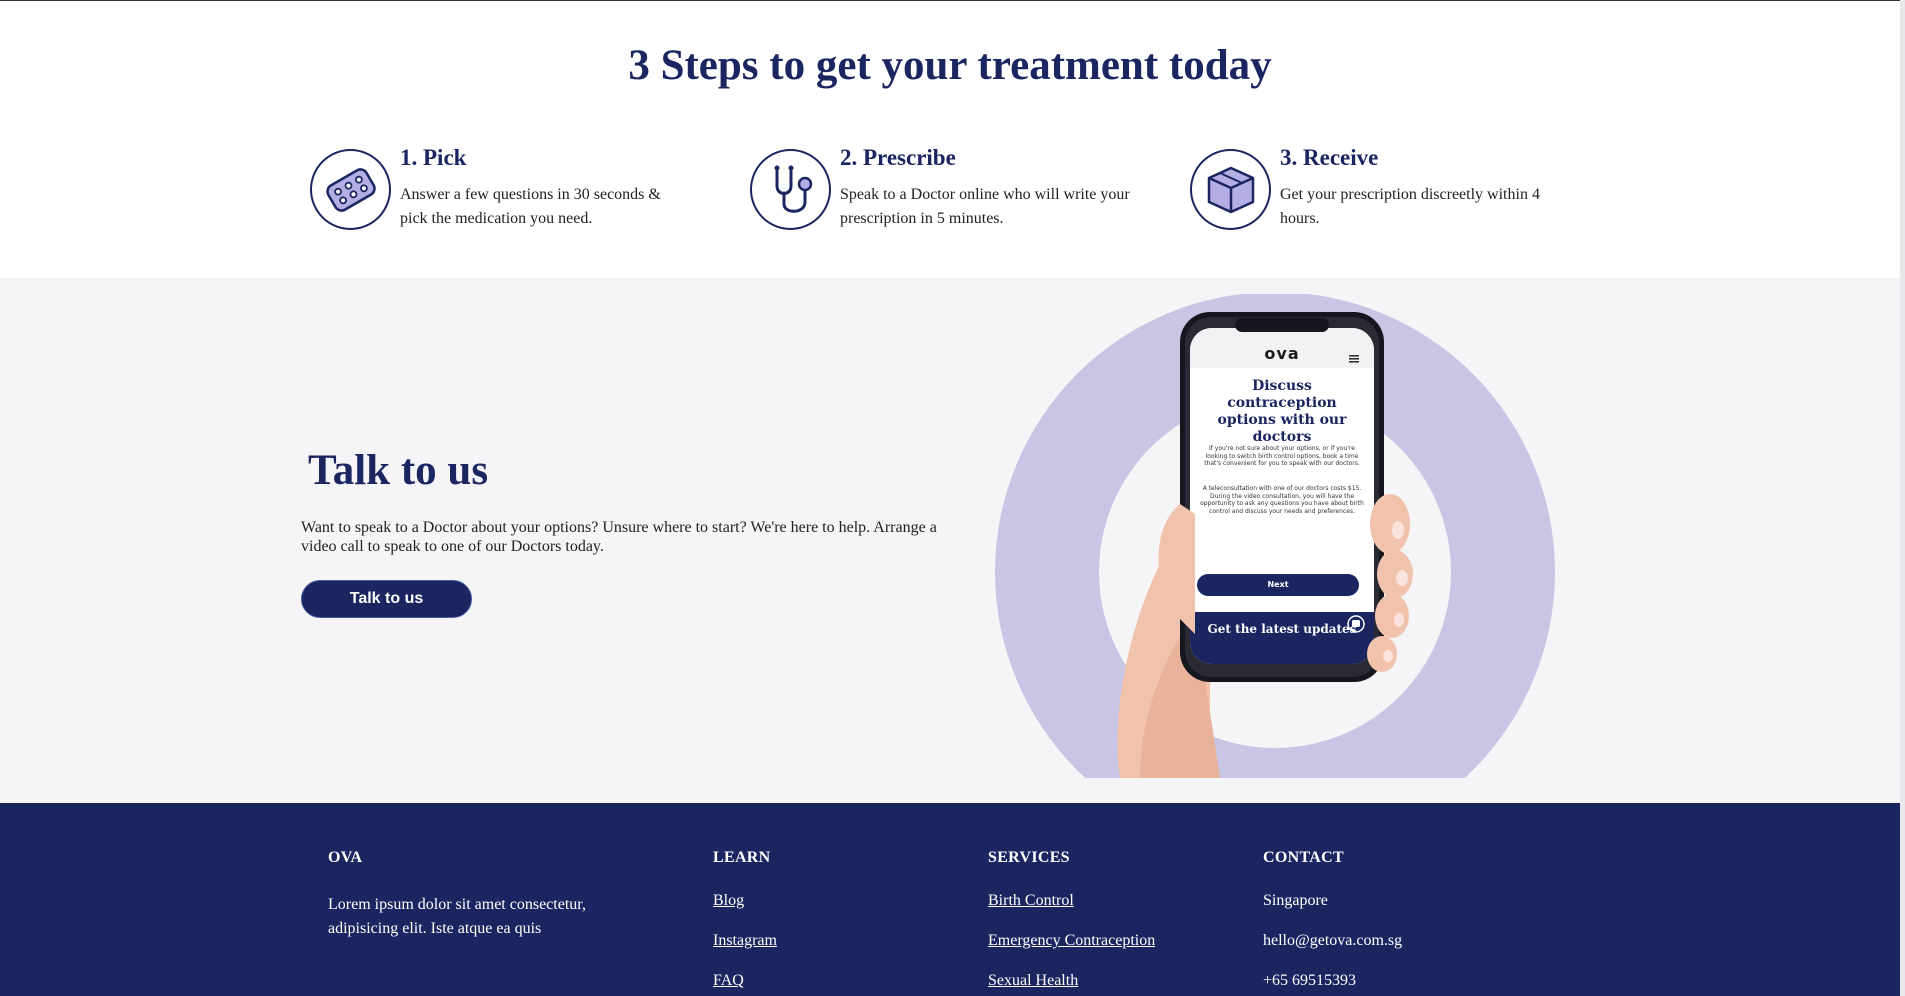 Image resolution: width=1905 pixels, height=996 pixels. I want to click on footer-contact-location: Singapore, so click(1295, 900).